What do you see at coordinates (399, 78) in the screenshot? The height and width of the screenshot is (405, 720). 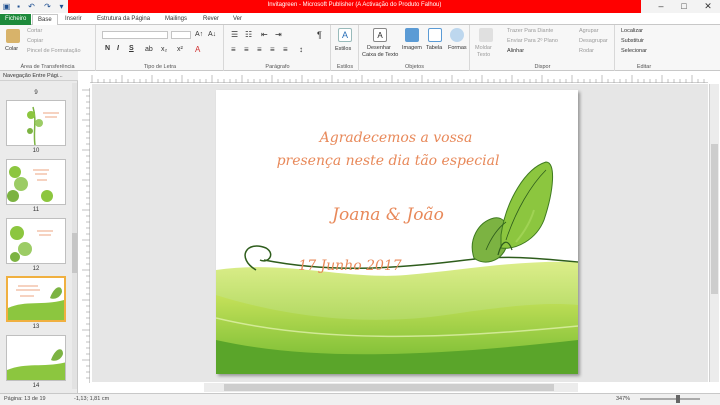 I see `horizontal-ruler` at bounding box center [399, 78].